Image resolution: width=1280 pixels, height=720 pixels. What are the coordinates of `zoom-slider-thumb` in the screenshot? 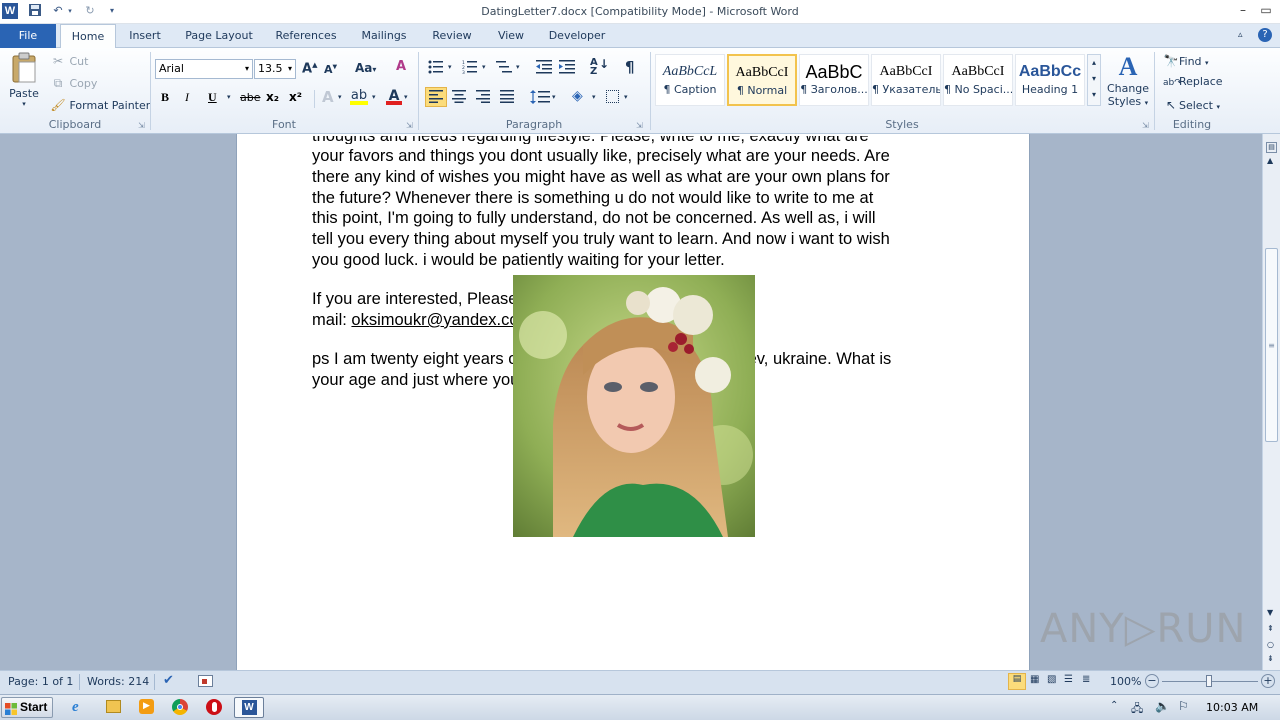 It's located at (1209, 681).